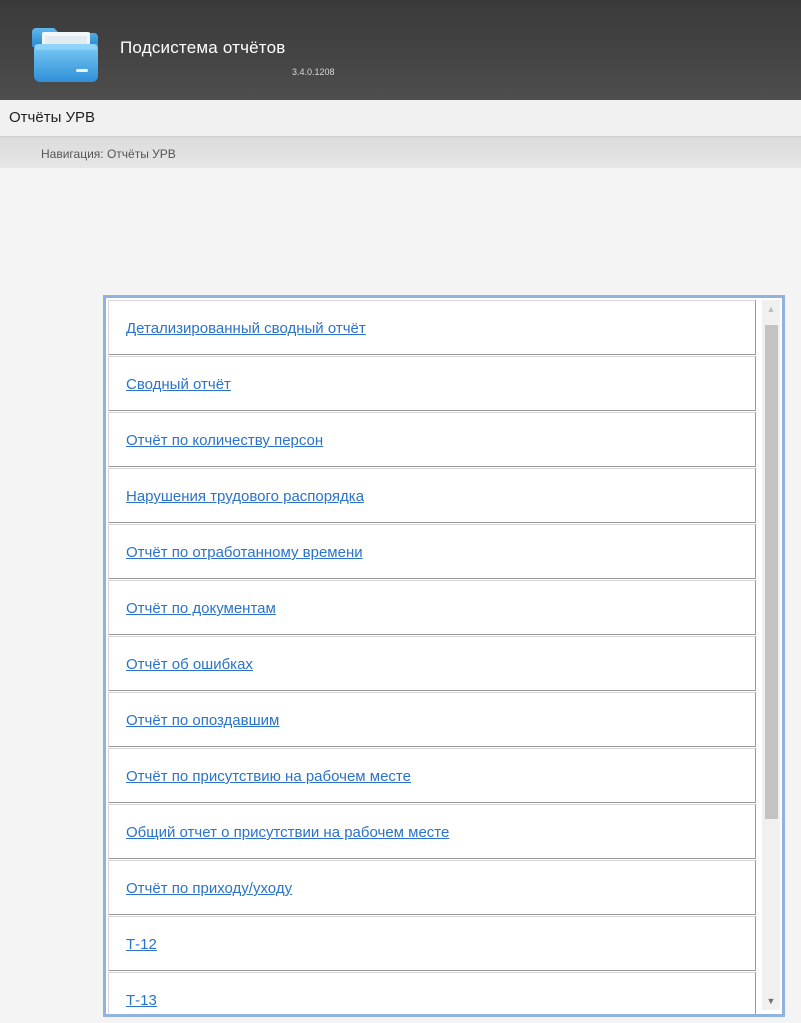 The width and height of the screenshot is (801, 1023). What do you see at coordinates (244, 552) in the screenshot?
I see `report-link: Отчёт по отработанному времени` at bounding box center [244, 552].